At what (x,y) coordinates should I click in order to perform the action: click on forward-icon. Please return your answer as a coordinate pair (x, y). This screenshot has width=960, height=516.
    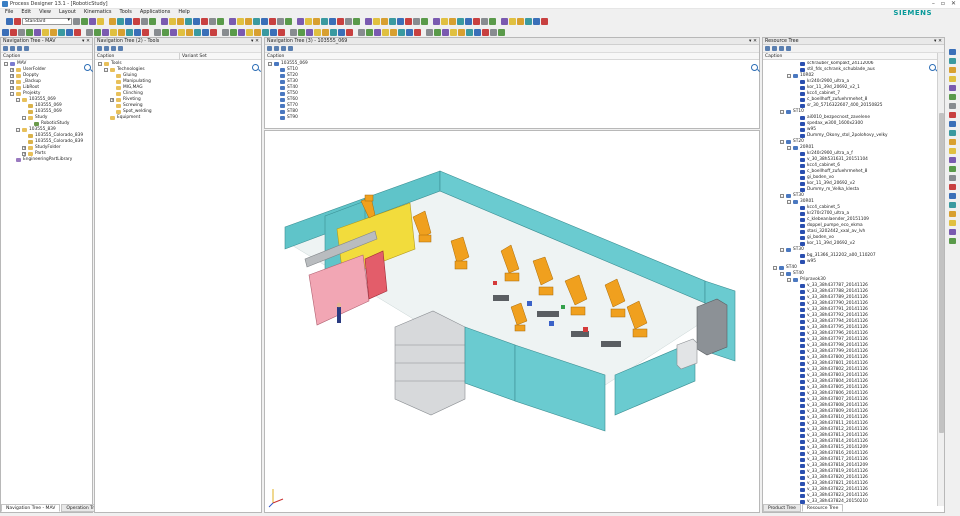
    Looking at the image, I should click on (113, 48).